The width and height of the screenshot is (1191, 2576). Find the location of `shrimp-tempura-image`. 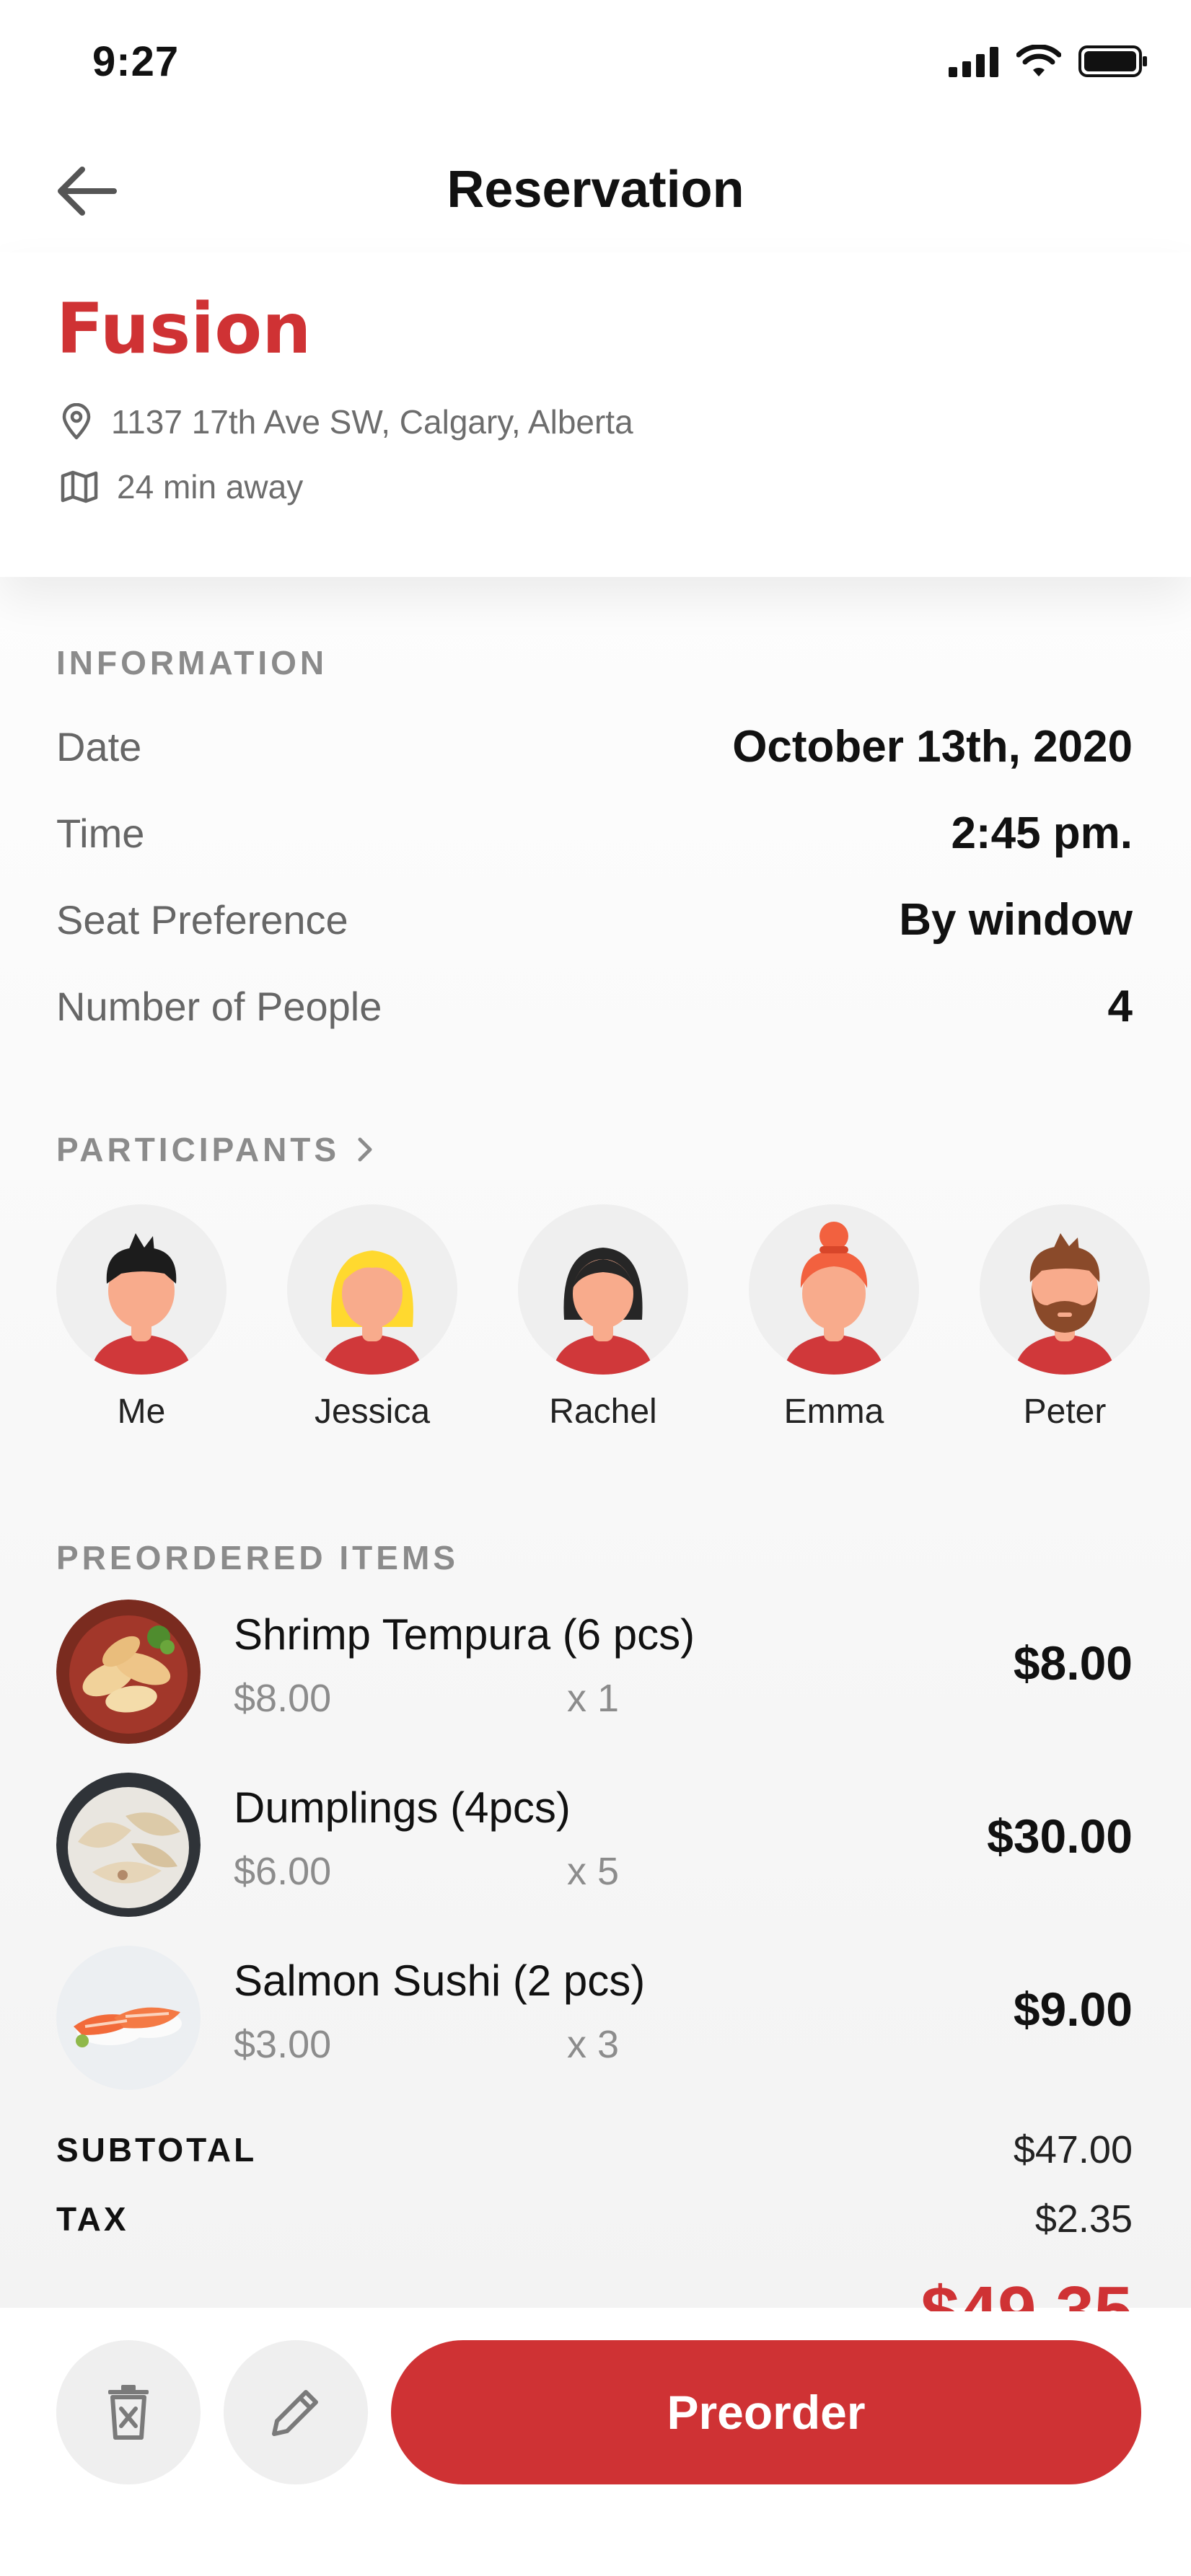

shrimp-tempura-image is located at coordinates (128, 1672).